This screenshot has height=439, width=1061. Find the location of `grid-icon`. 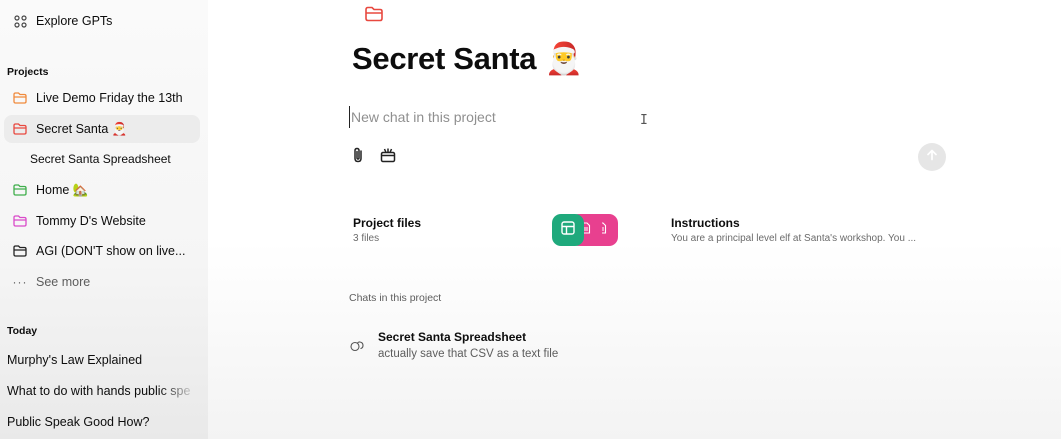

grid-icon is located at coordinates (20, 21).